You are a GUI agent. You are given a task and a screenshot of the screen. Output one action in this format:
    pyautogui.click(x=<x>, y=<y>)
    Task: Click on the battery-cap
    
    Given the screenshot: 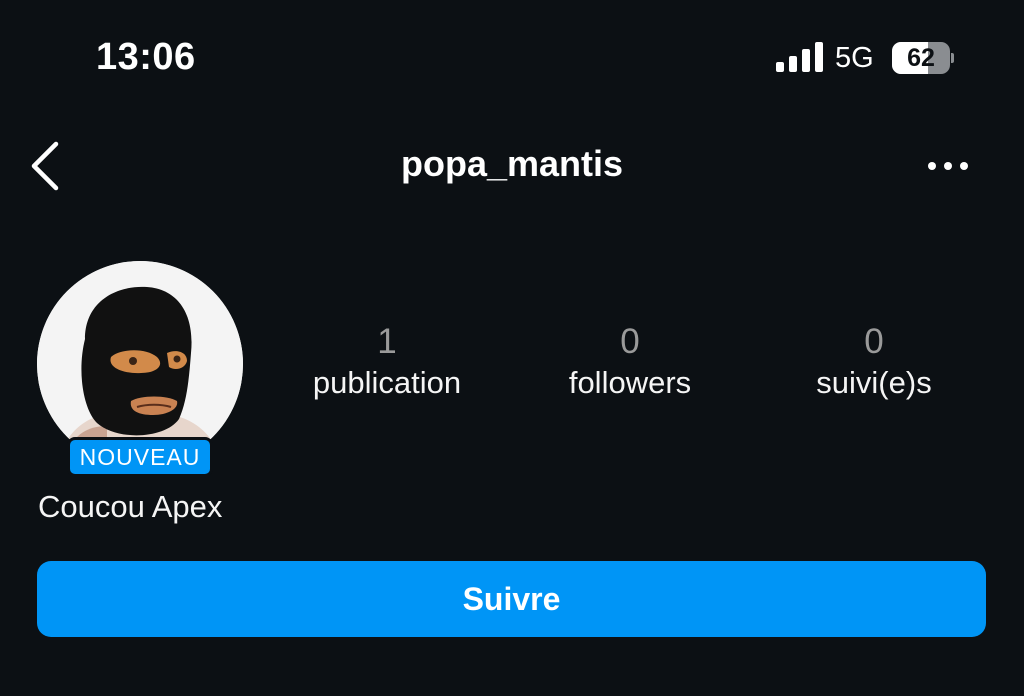 What is the action you would take?
    pyautogui.click(x=952, y=58)
    